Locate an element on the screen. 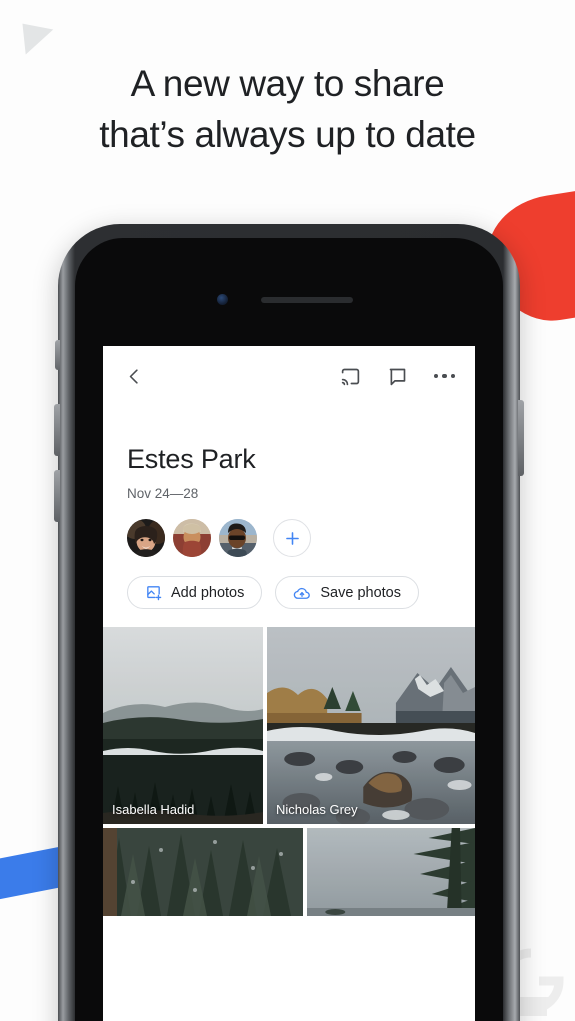 This screenshot has width=575, height=1021. member-avatar-row is located at coordinates (289, 529).